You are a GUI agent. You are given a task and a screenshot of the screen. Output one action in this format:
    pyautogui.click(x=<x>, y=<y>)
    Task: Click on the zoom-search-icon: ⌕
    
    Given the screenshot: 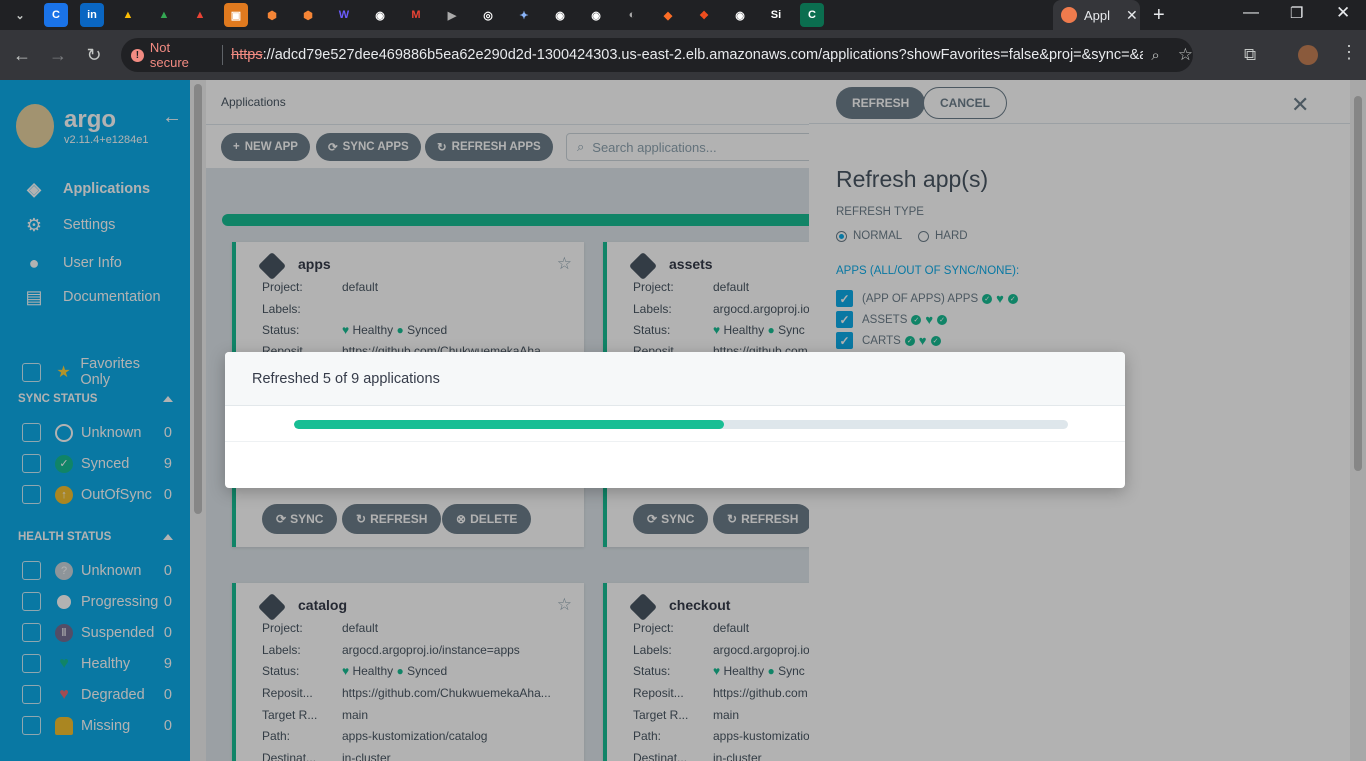 What is the action you would take?
    pyautogui.click(x=1155, y=55)
    